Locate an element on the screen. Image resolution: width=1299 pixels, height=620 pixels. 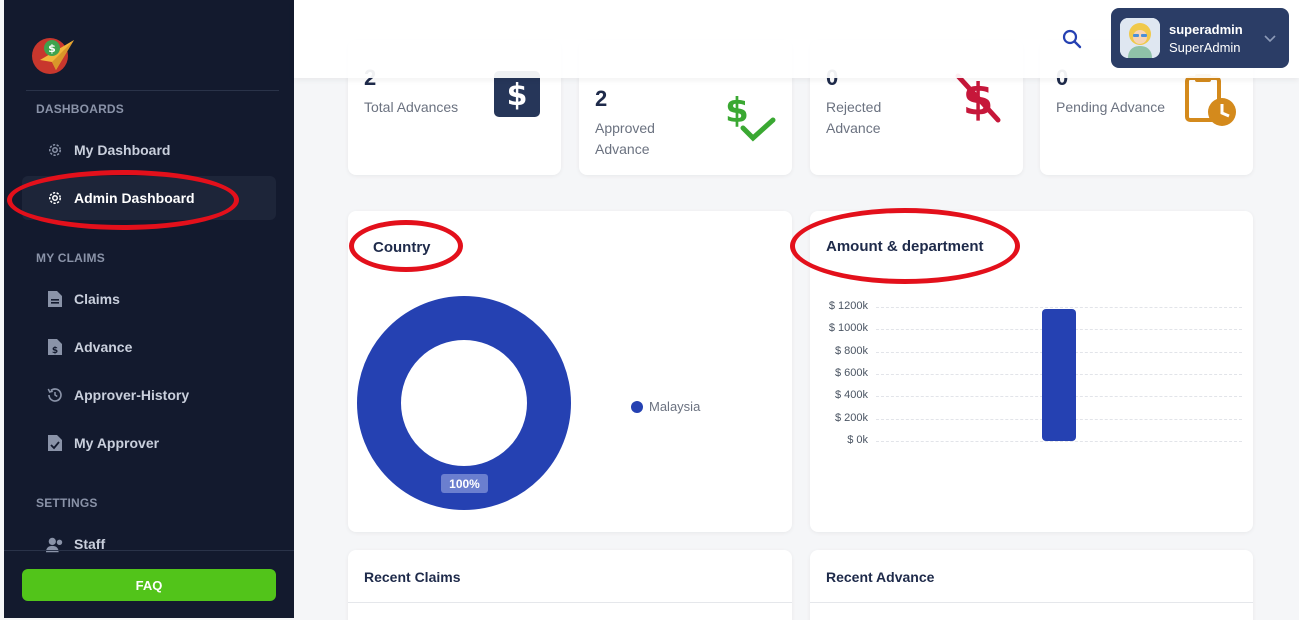
y-tick-label: $ 200k is located at coordinates (851, 417).